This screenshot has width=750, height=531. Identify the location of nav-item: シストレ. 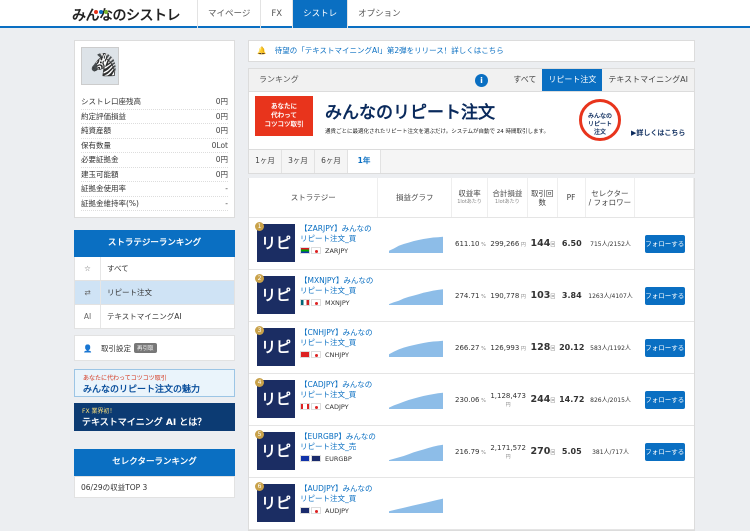
(320, 14).